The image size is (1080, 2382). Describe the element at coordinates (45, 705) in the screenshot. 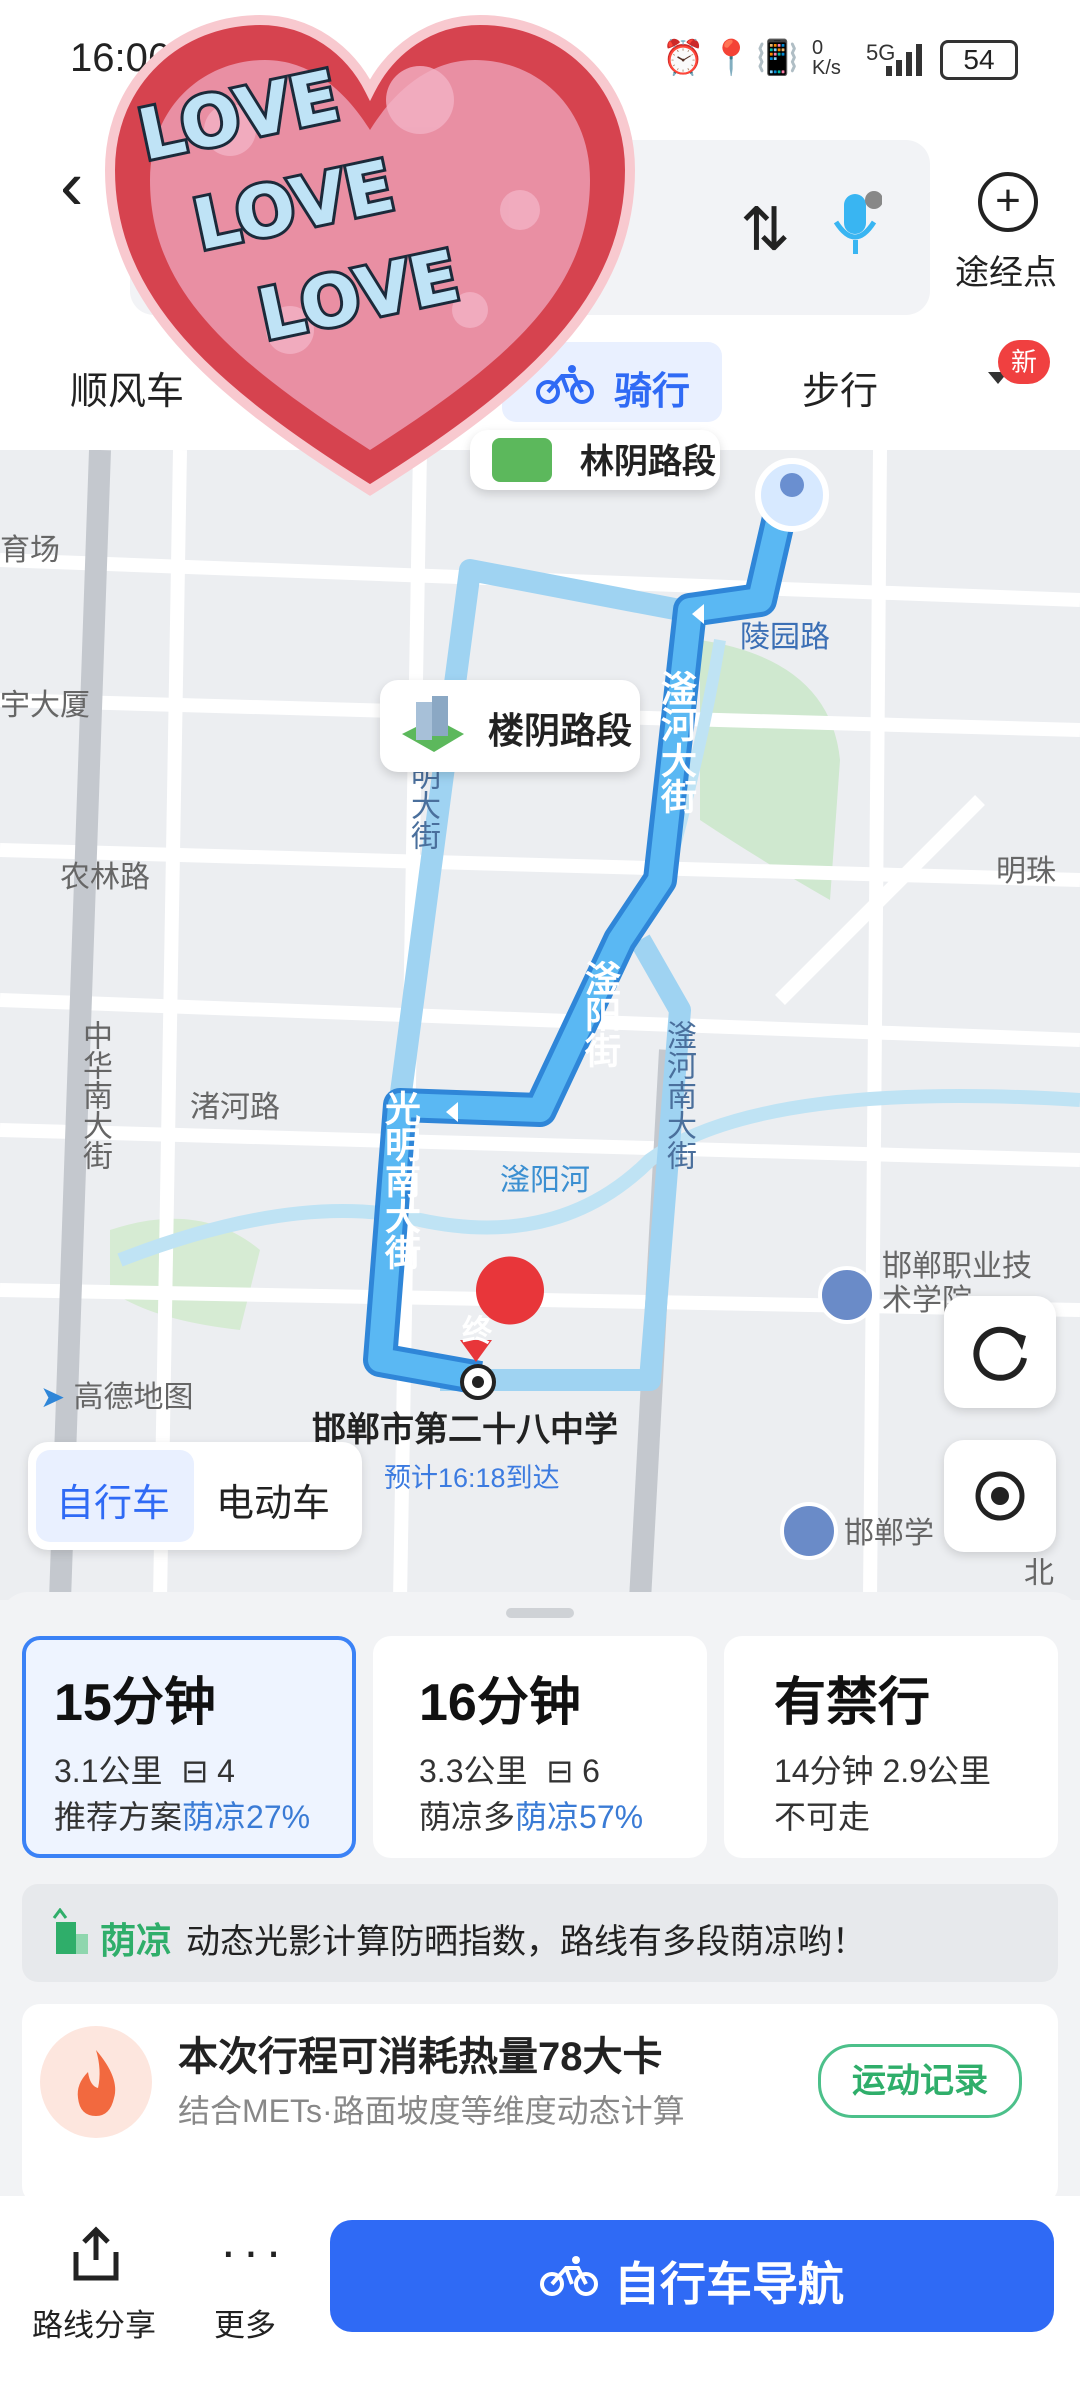

I see `map-label: 宇大厦` at that location.